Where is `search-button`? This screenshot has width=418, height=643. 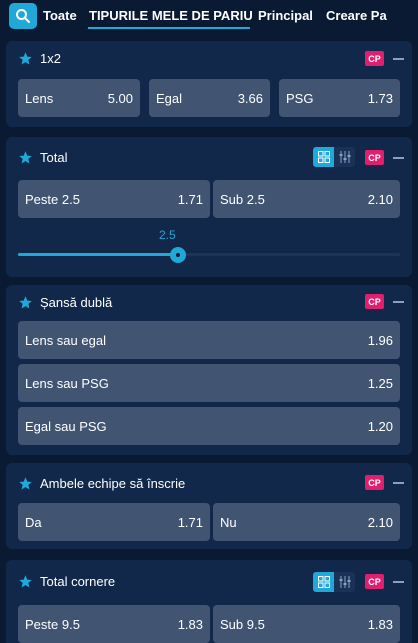 search-button is located at coordinates (23, 16).